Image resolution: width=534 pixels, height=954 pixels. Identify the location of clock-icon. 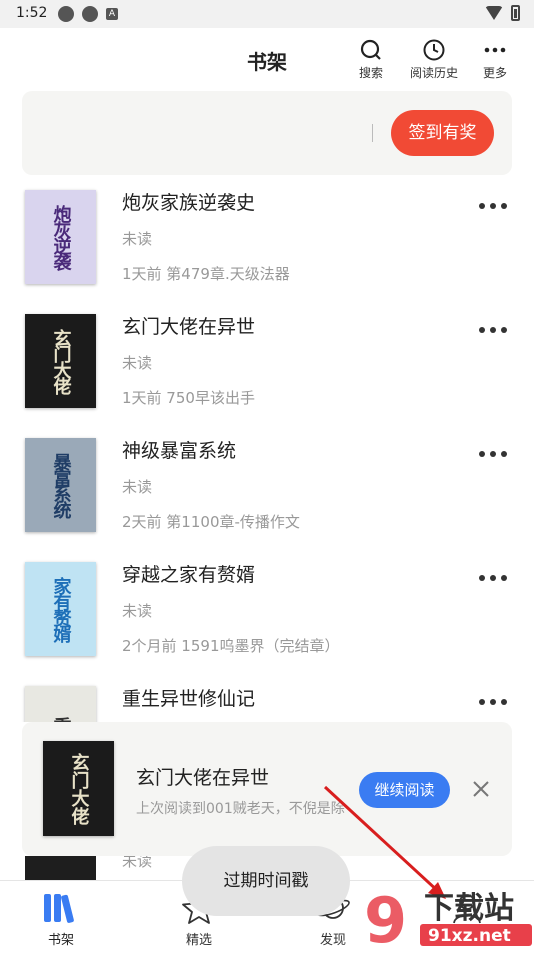
(434, 50).